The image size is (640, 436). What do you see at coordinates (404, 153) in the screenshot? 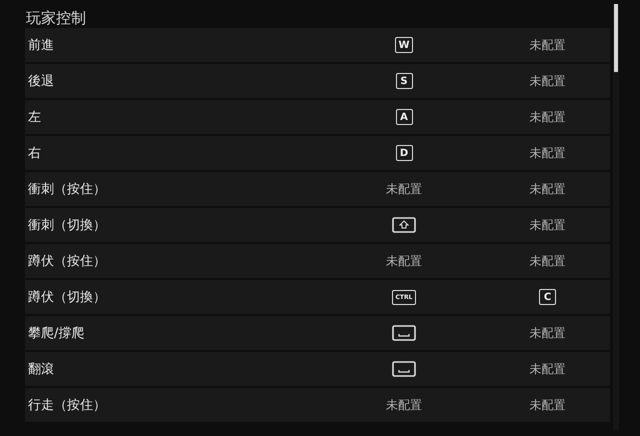
I see `key-cap: D` at bounding box center [404, 153].